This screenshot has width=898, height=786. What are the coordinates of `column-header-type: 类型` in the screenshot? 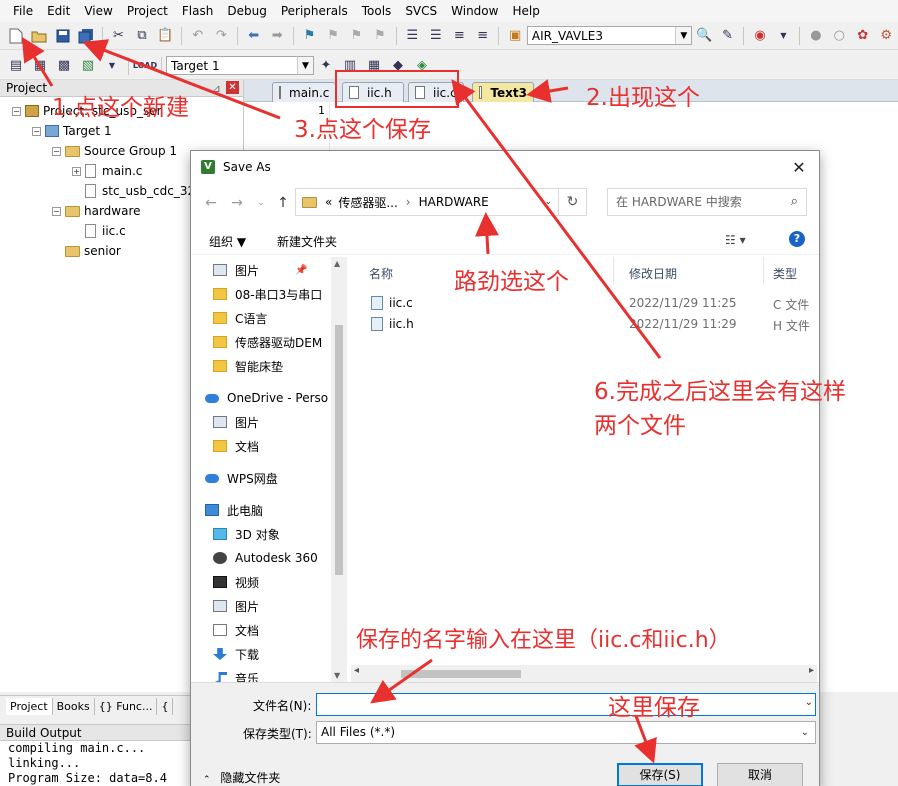 It's located at (785, 273).